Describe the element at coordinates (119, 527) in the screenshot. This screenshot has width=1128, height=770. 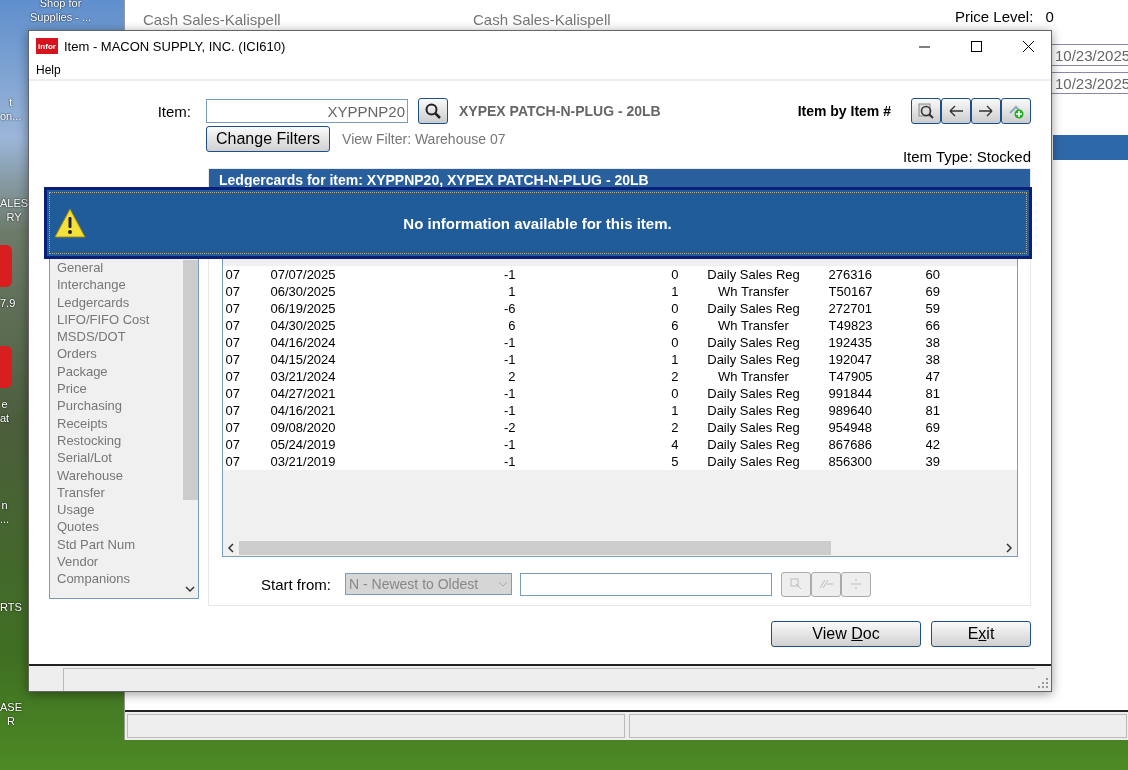
I see `list-item: Quotes` at that location.